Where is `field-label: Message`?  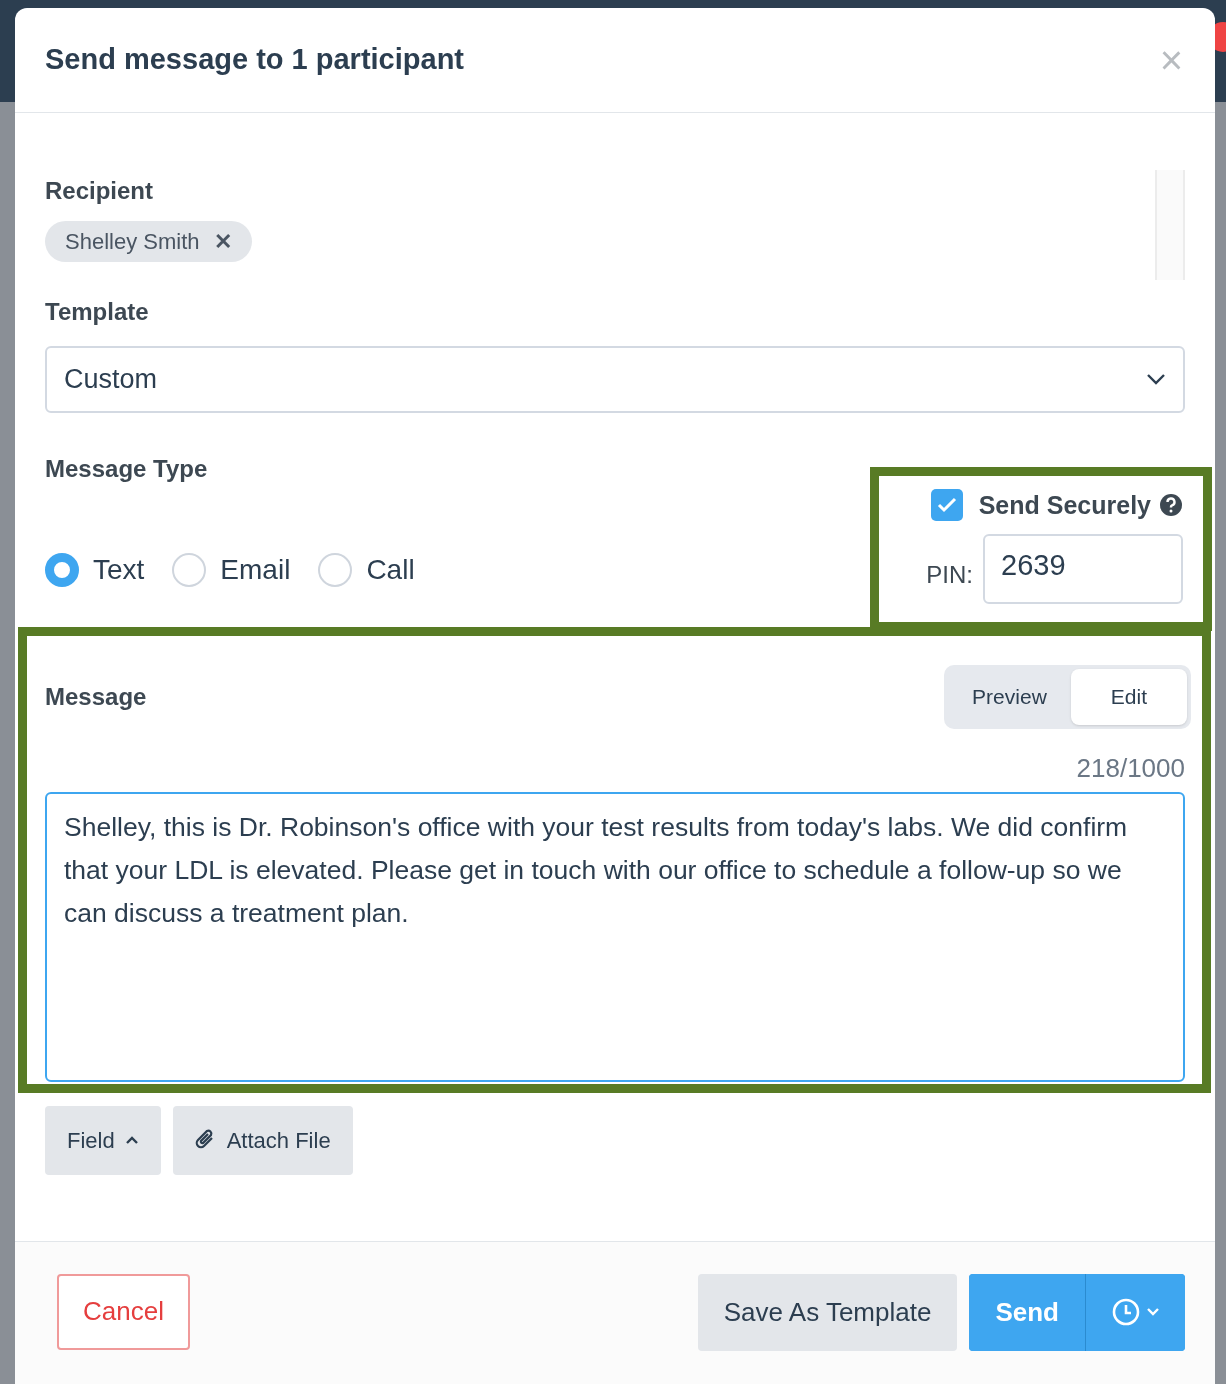 field-label: Message is located at coordinates (96, 696).